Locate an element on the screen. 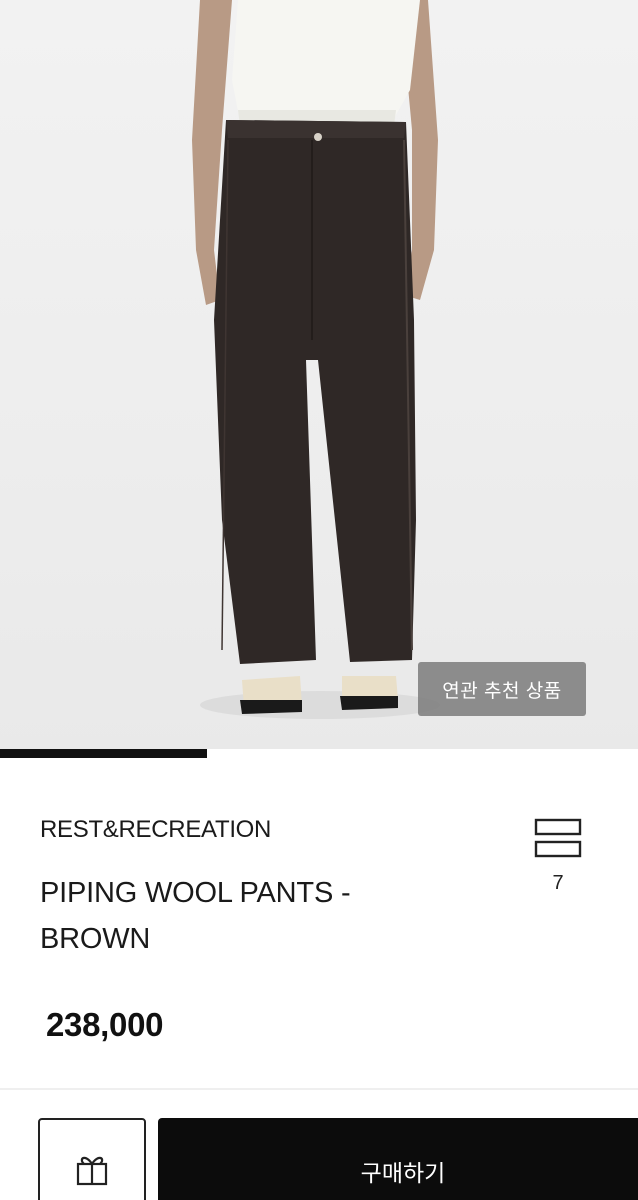 Image resolution: width=638 pixels, height=1200 pixels. wishlist-count: 7 is located at coordinates (558, 883).